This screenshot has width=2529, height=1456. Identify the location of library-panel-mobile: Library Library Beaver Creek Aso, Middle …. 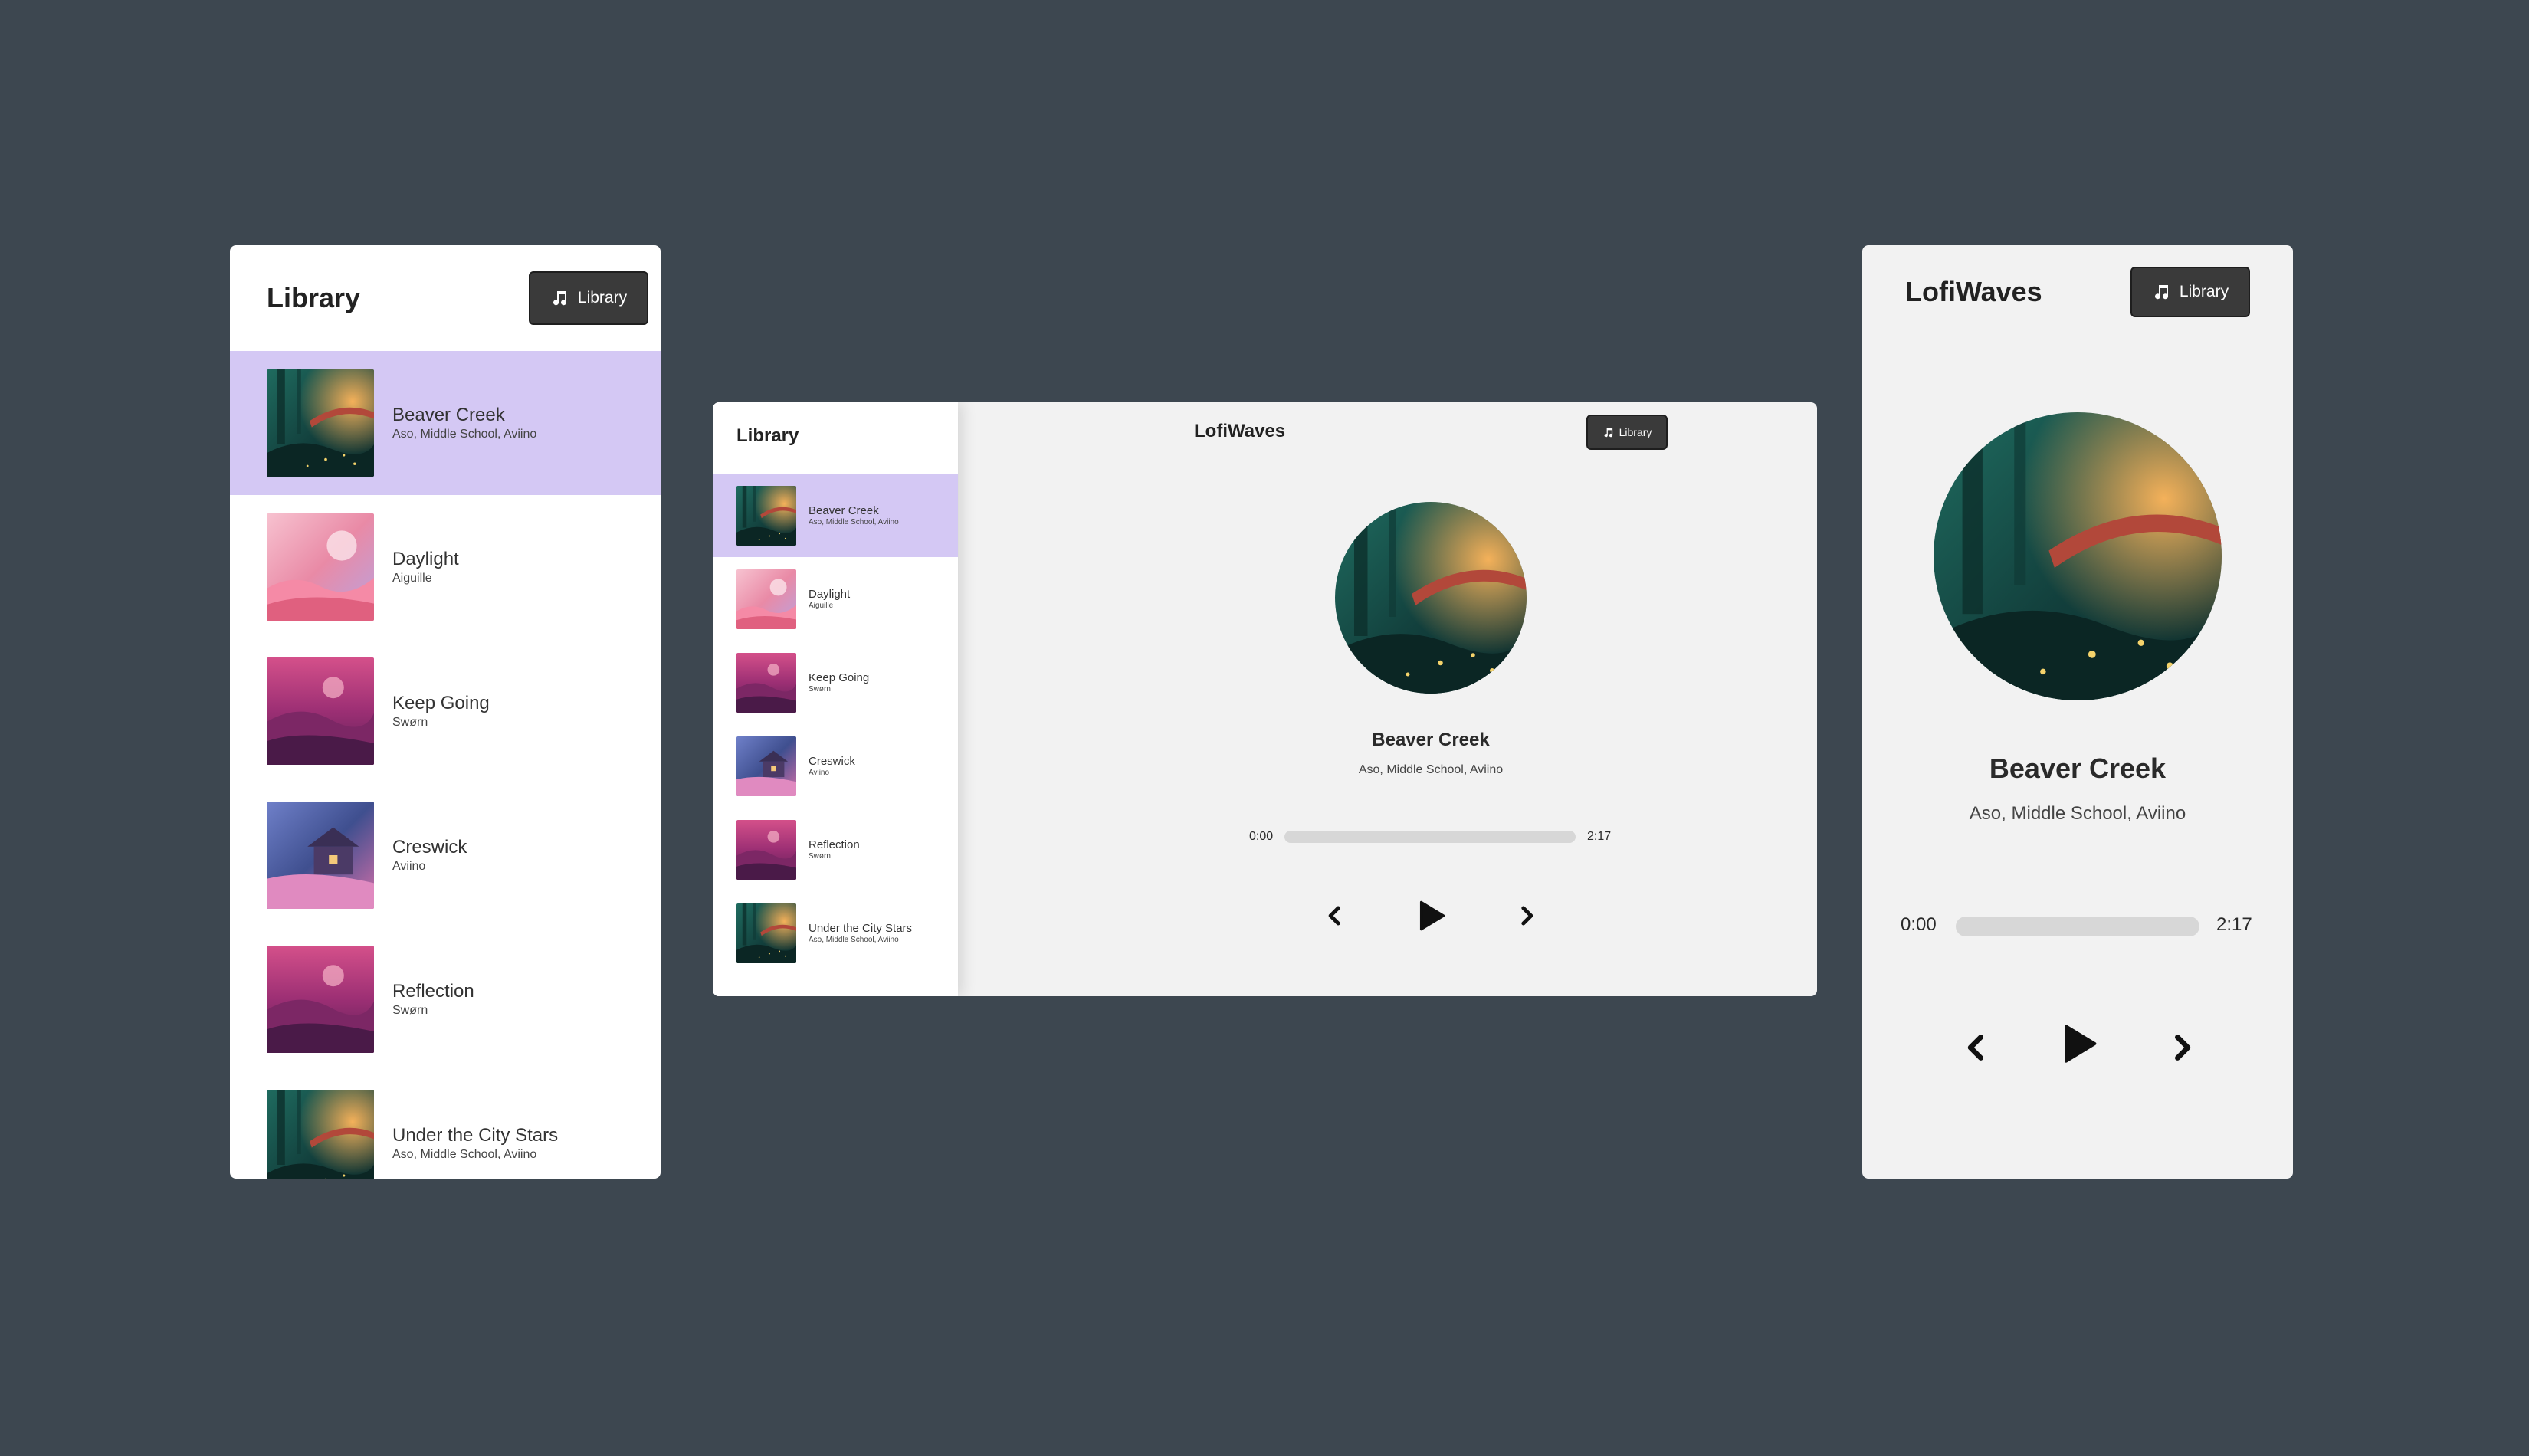
(445, 712).